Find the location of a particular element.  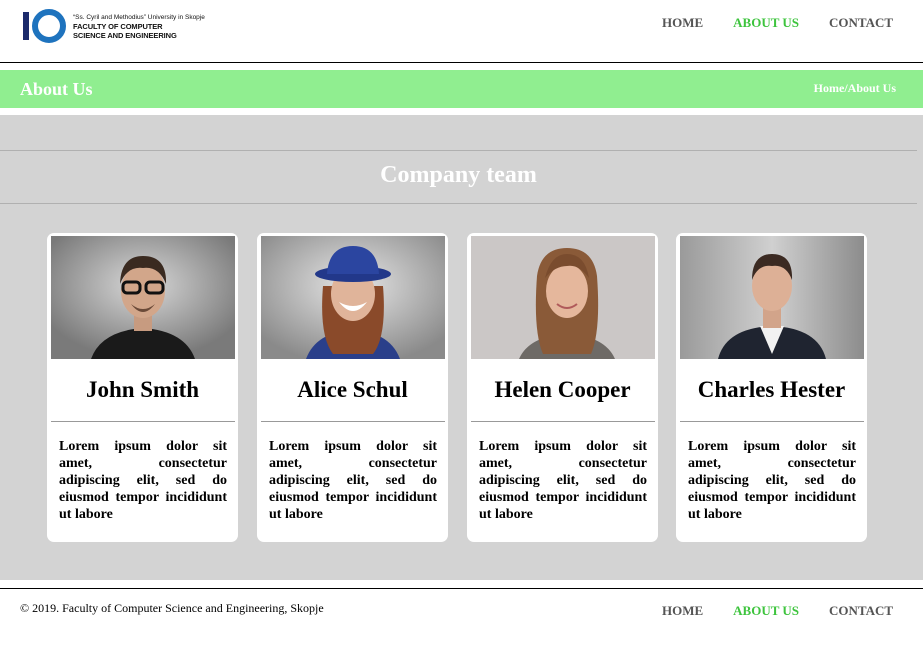

nav-home-link: HOME is located at coordinates (682, 23).